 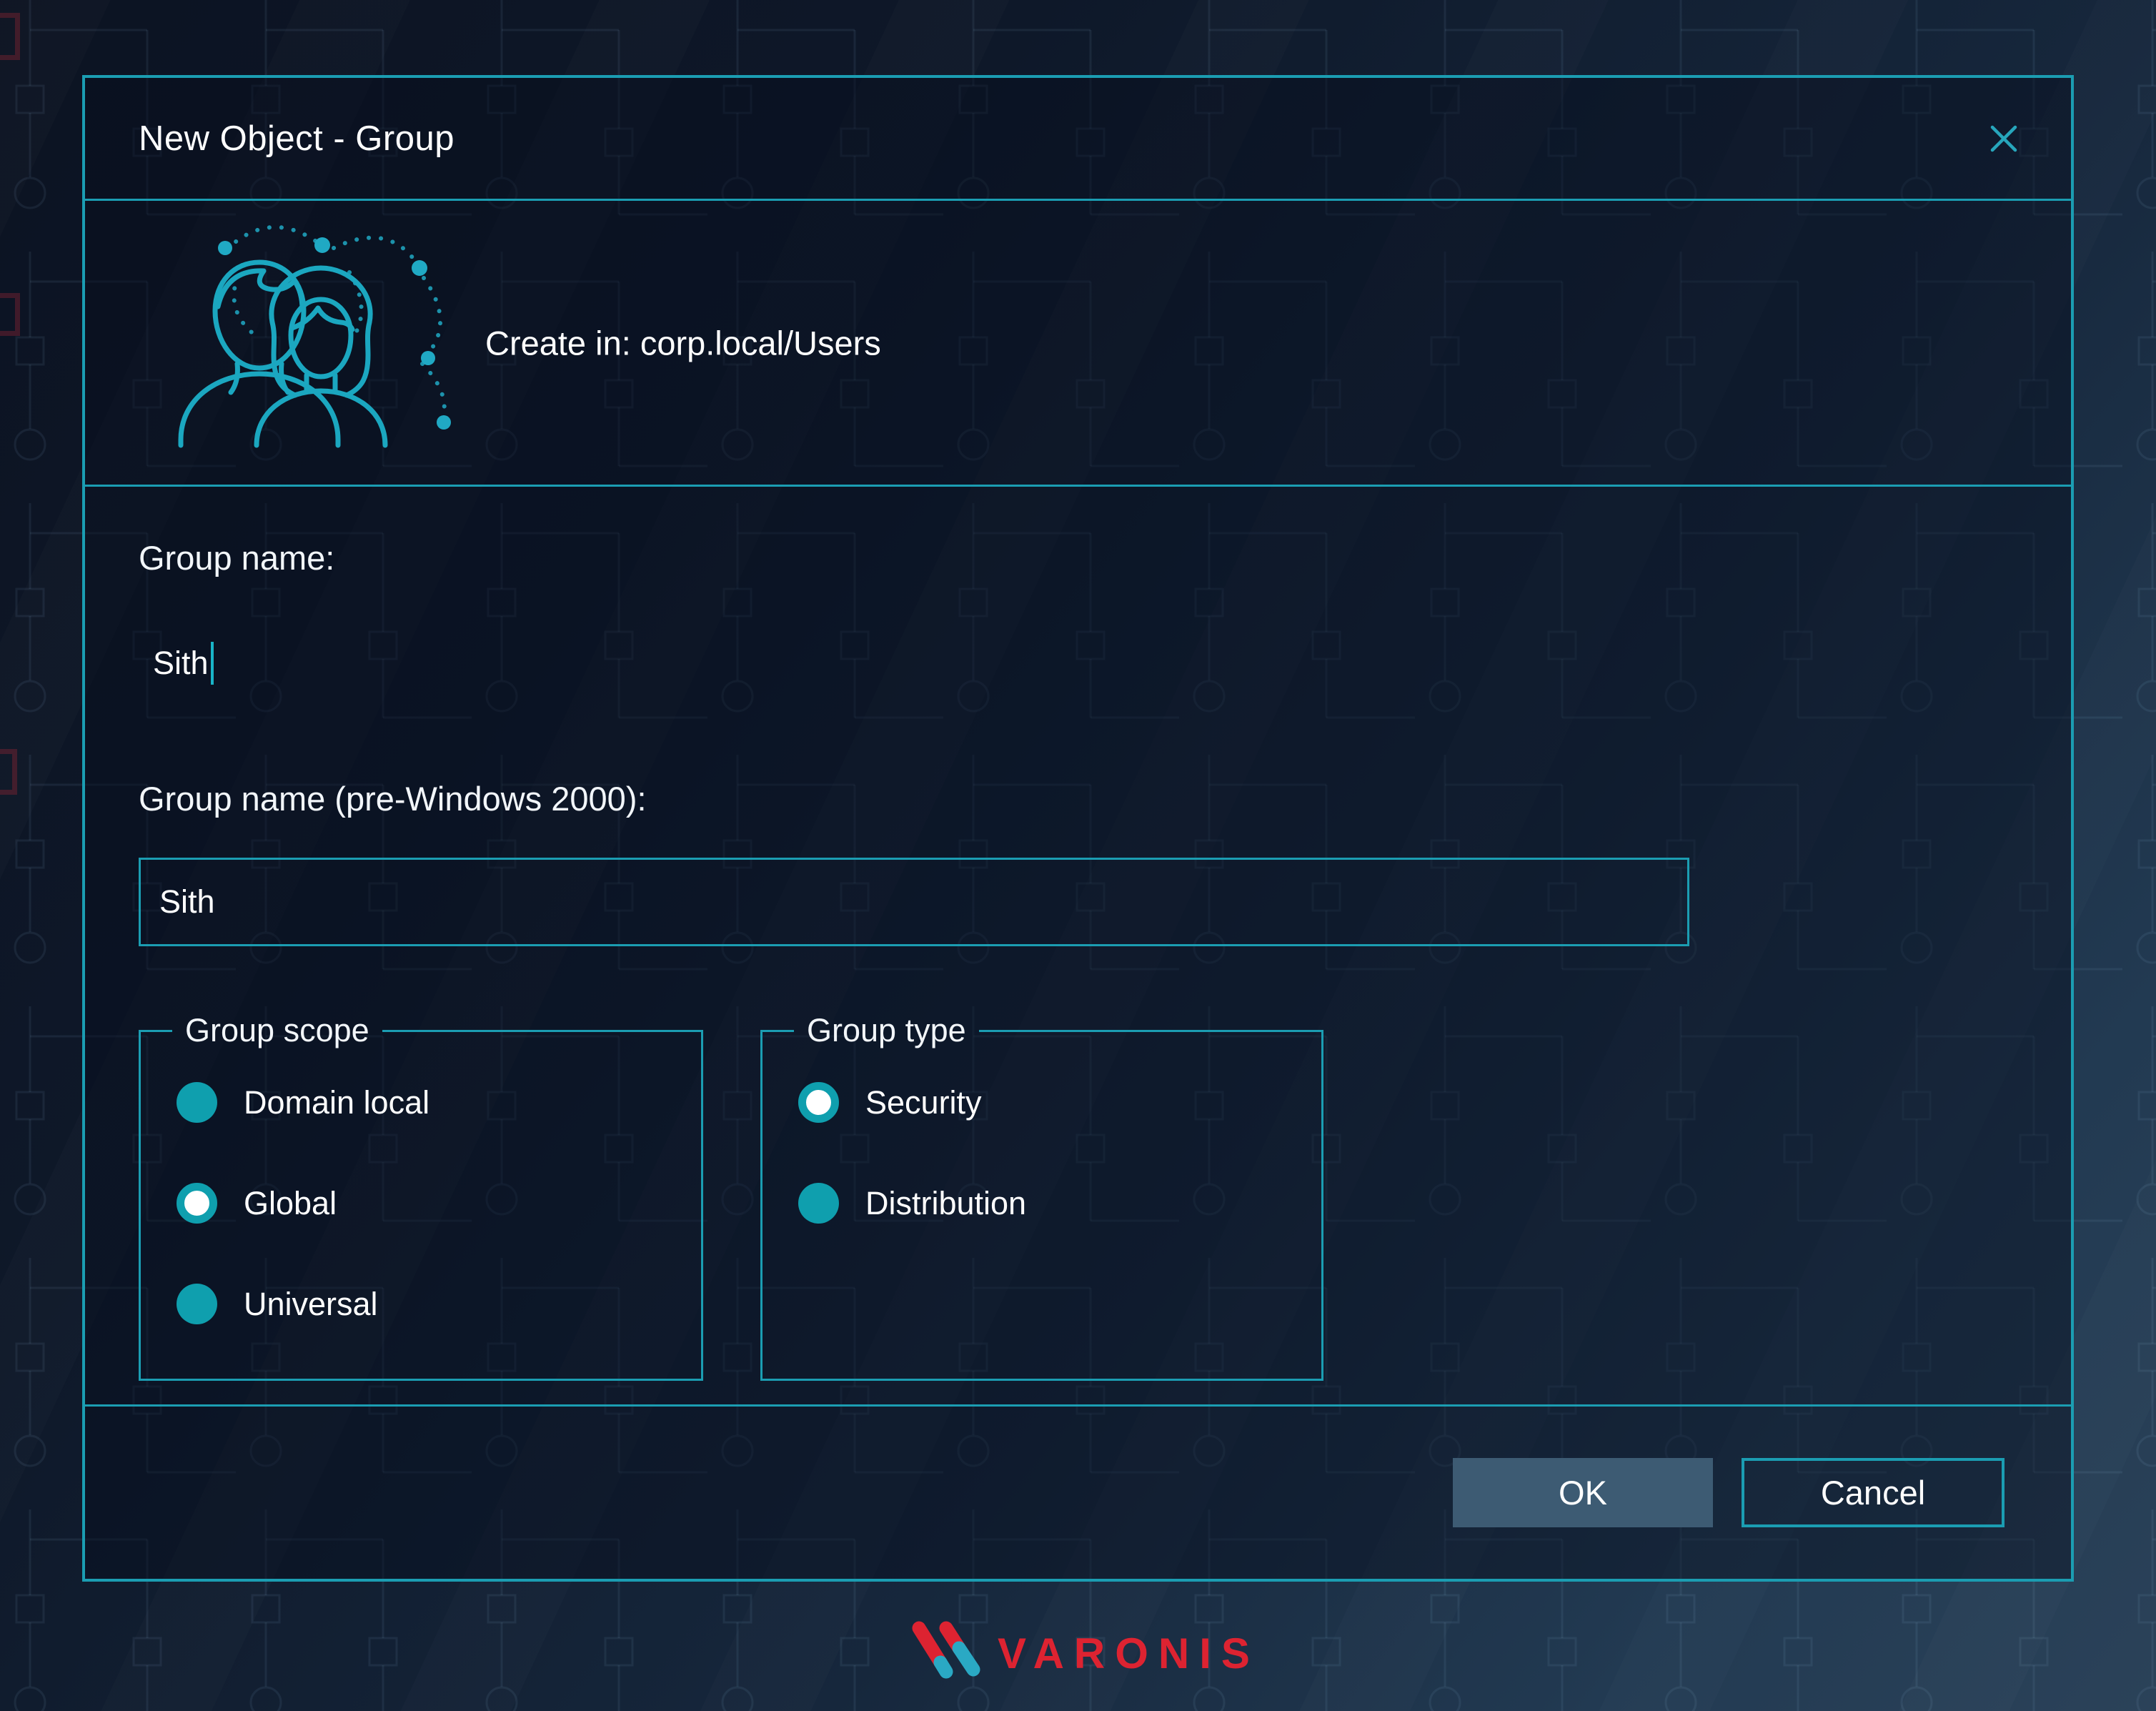 What do you see at coordinates (439, 1203) in the screenshot?
I see `radio-option-global: Global` at bounding box center [439, 1203].